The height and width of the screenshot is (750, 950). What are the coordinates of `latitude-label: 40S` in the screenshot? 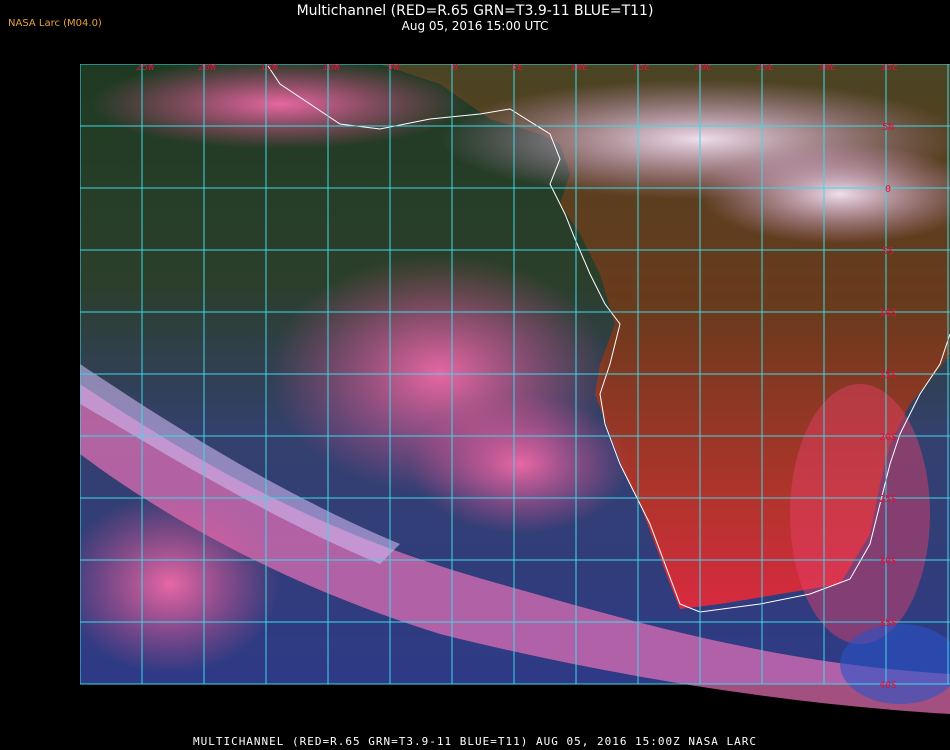 It's located at (888, 685).